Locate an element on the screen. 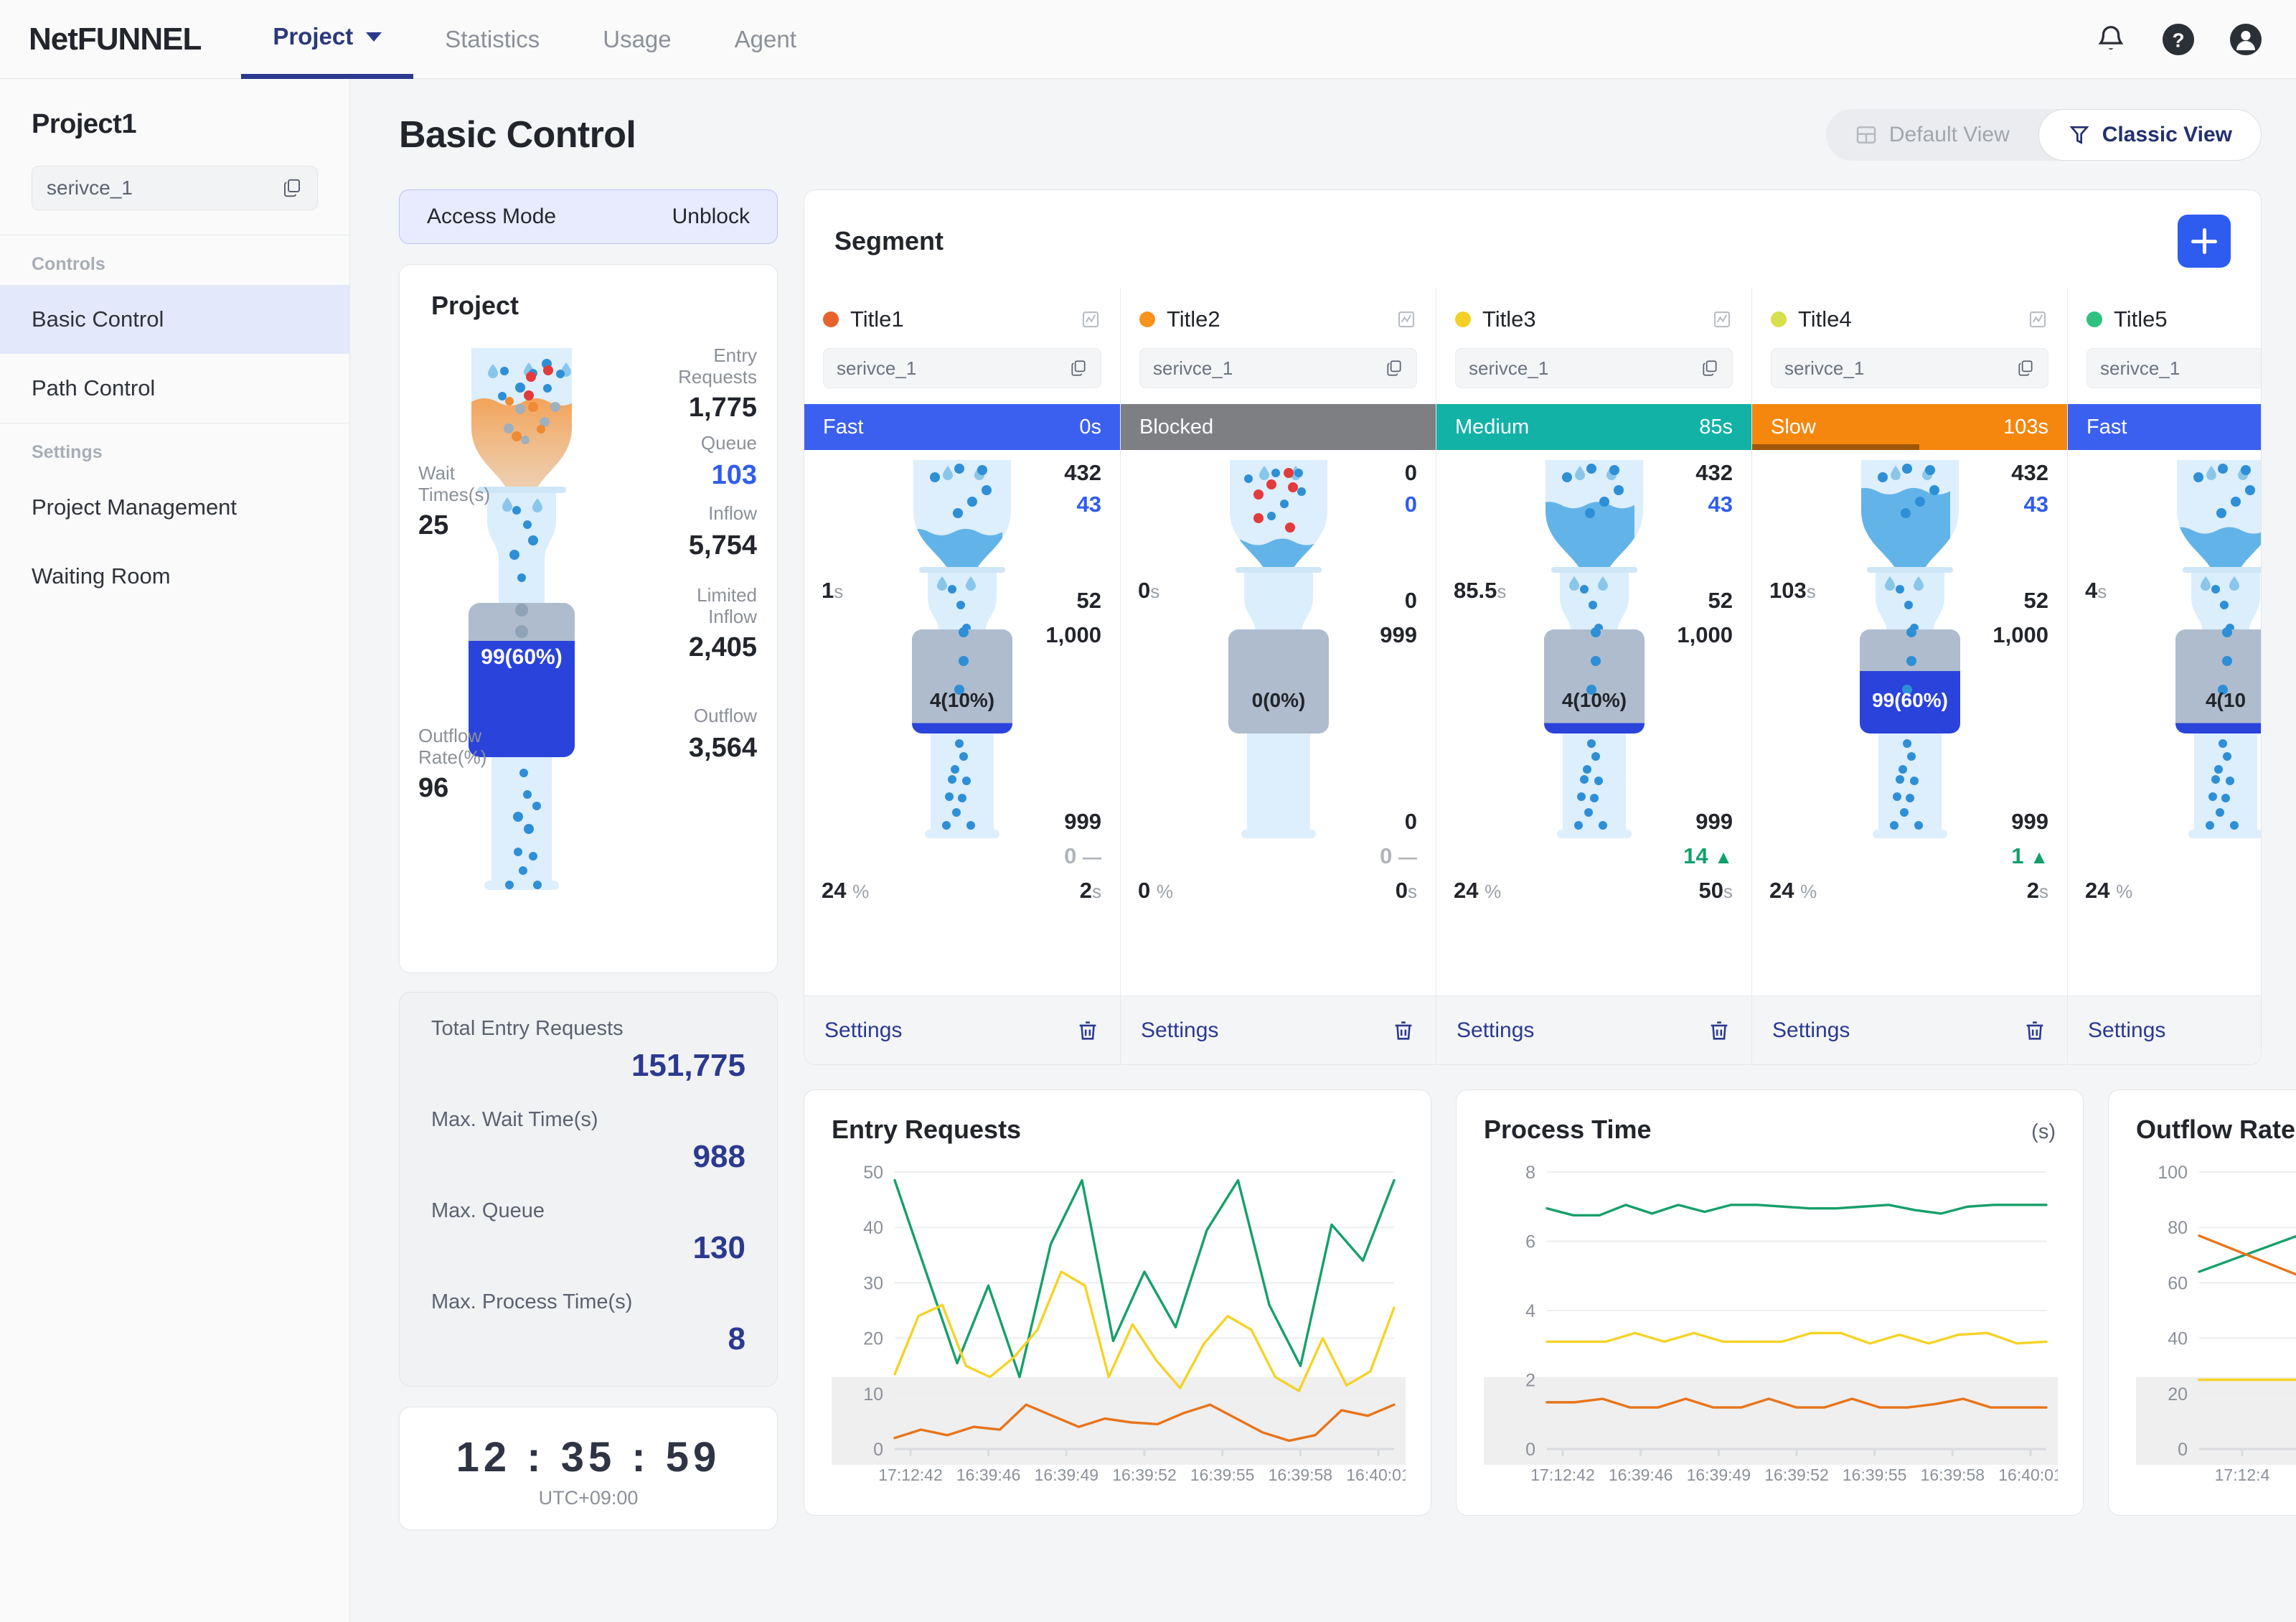 Image resolution: width=2296 pixels, height=1622 pixels. segment-card-title: Title2 is located at coordinates (1193, 319).